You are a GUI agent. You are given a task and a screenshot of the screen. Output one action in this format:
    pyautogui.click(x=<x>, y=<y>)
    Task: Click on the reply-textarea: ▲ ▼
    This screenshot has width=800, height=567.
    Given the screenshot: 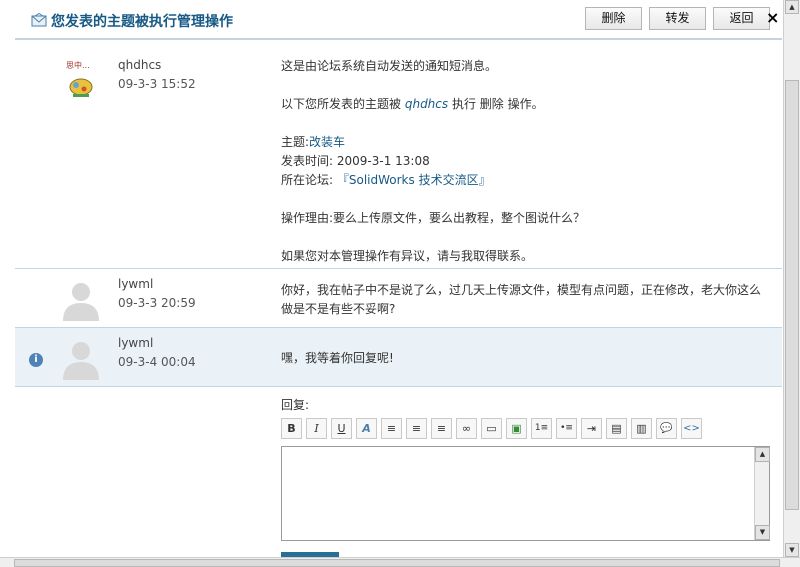 What is the action you would take?
    pyautogui.click(x=525, y=493)
    